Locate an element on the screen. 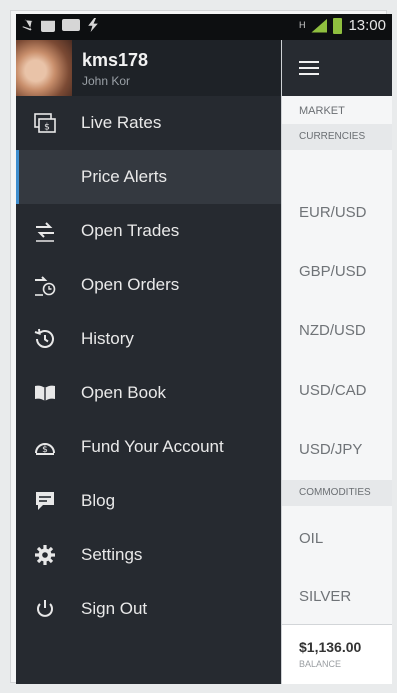 The width and height of the screenshot is (397, 693). voicemail-icon is located at coordinates (71, 25).